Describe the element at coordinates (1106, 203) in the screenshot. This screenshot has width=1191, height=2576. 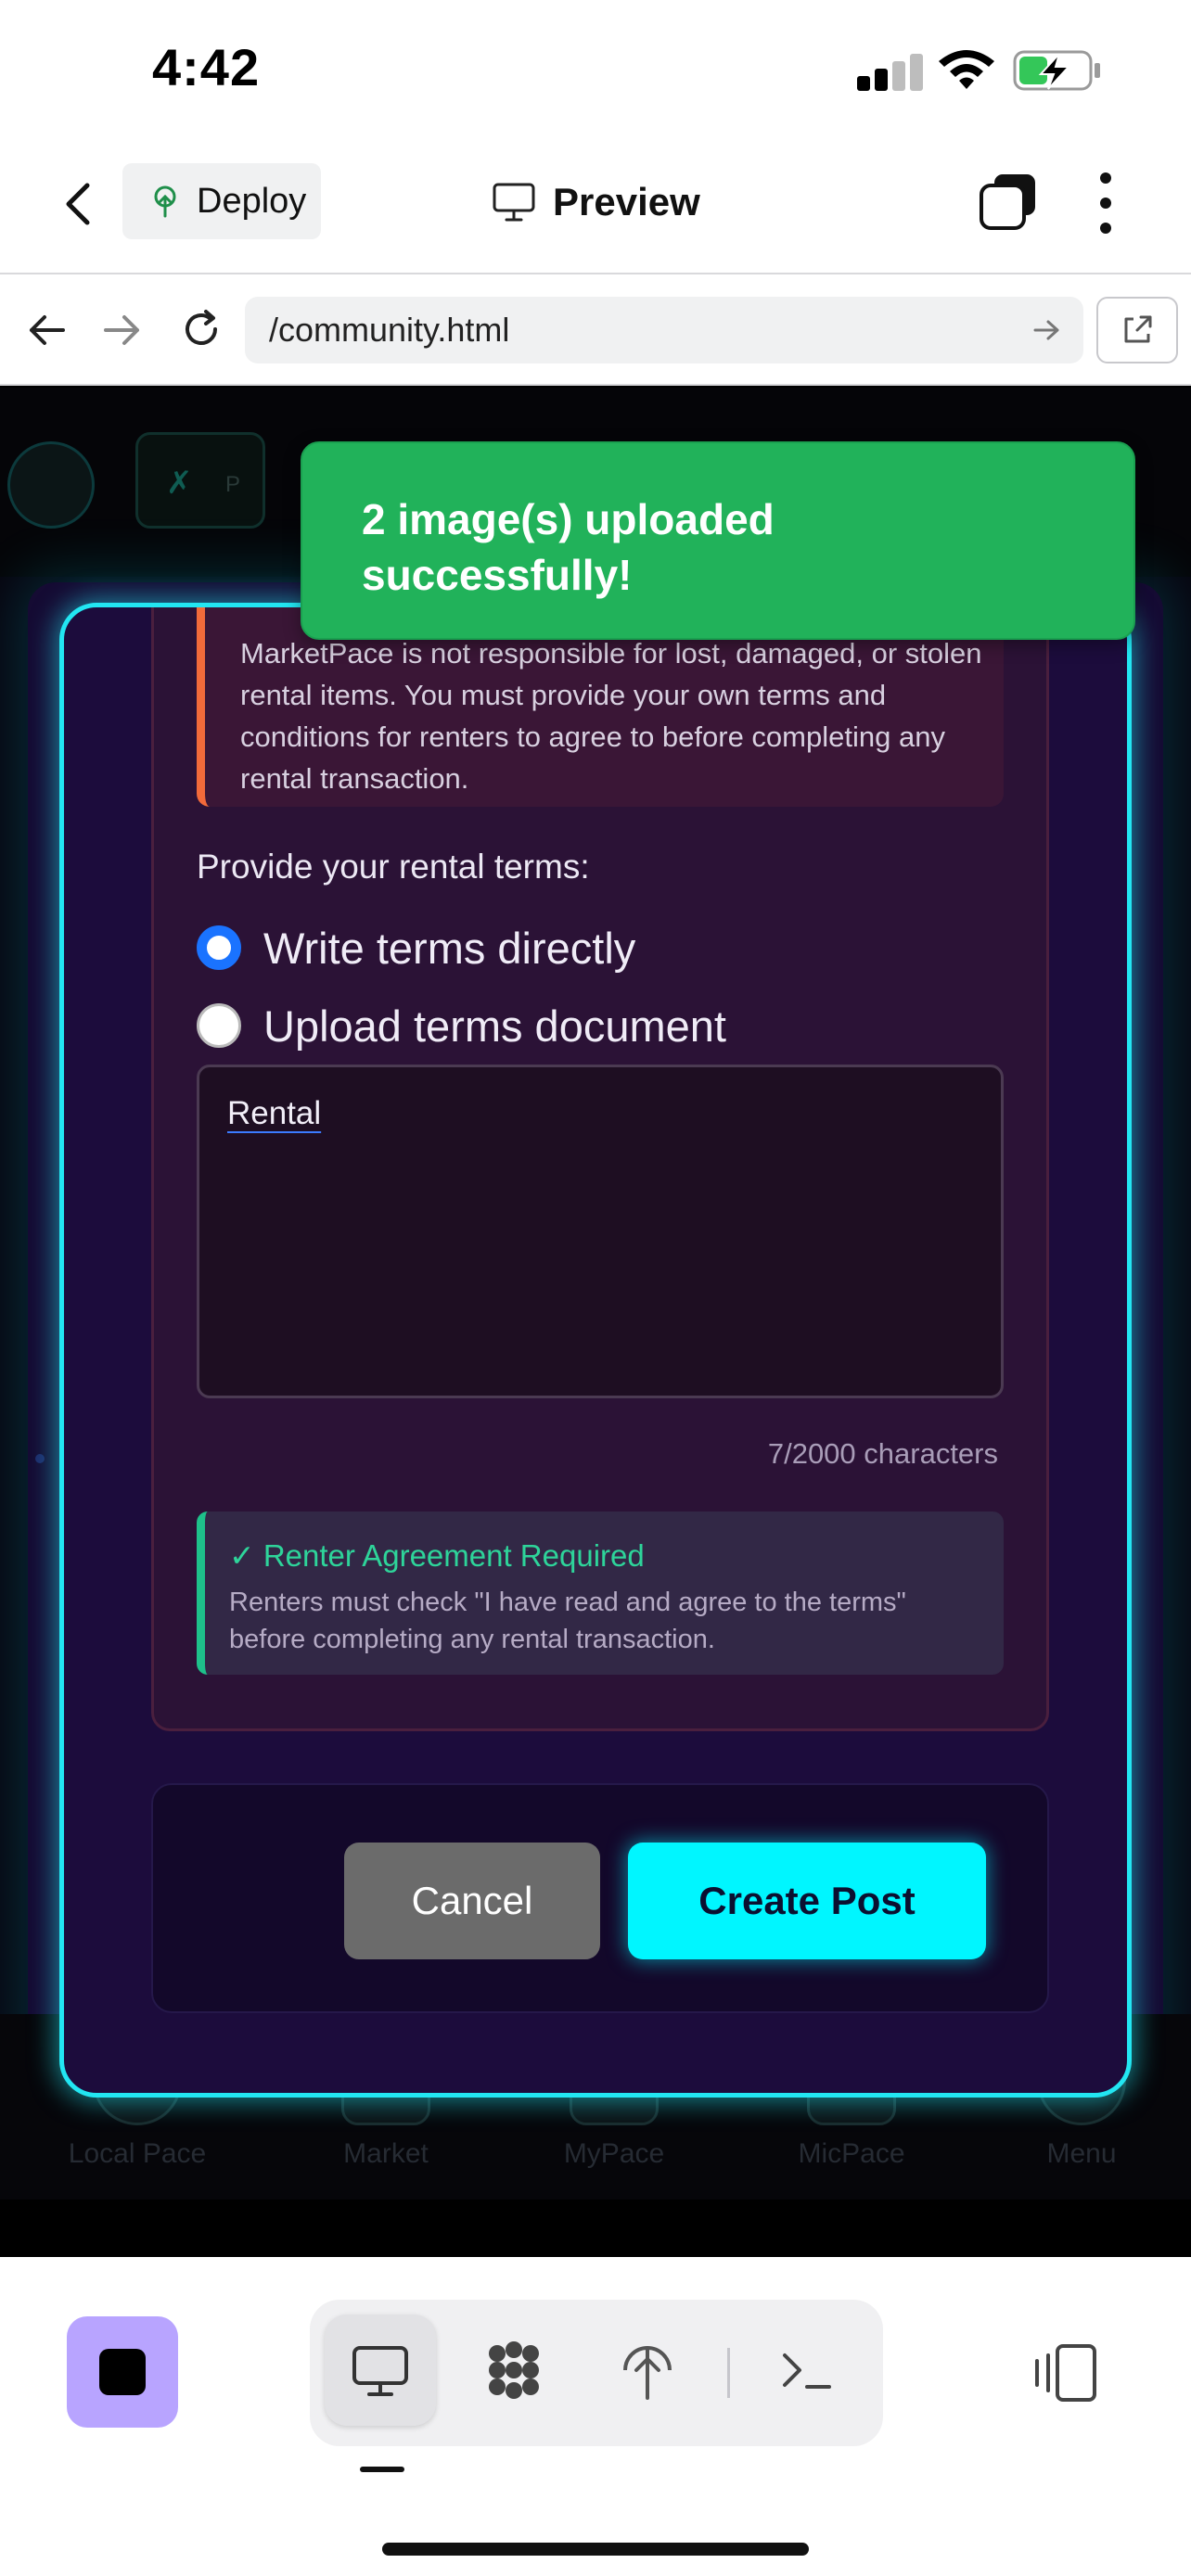
I see `more-options-icon` at that location.